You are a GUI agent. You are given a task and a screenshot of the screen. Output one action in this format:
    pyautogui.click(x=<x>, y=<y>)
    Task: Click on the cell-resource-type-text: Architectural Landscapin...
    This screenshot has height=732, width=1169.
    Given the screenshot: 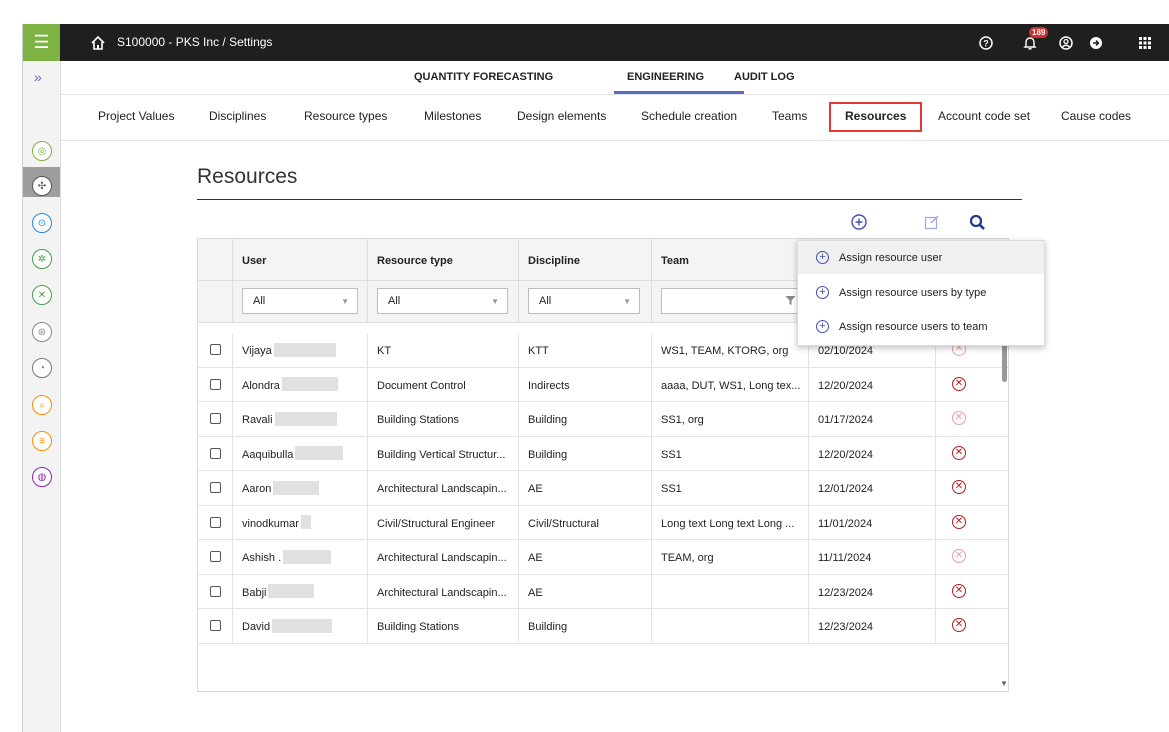 What is the action you would take?
    pyautogui.click(x=442, y=592)
    